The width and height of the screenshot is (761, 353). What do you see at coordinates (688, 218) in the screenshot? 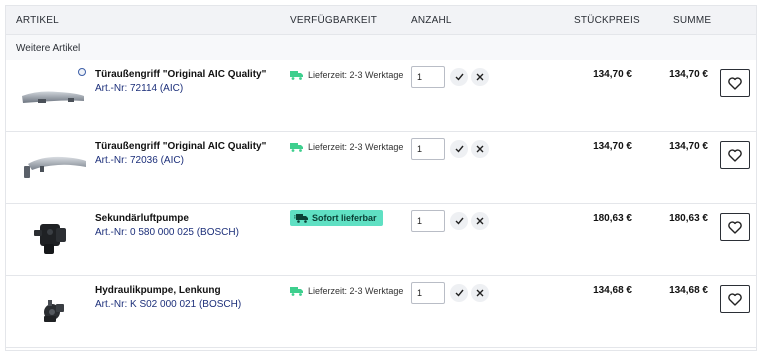
I see `row-sum: 180,63 €` at bounding box center [688, 218].